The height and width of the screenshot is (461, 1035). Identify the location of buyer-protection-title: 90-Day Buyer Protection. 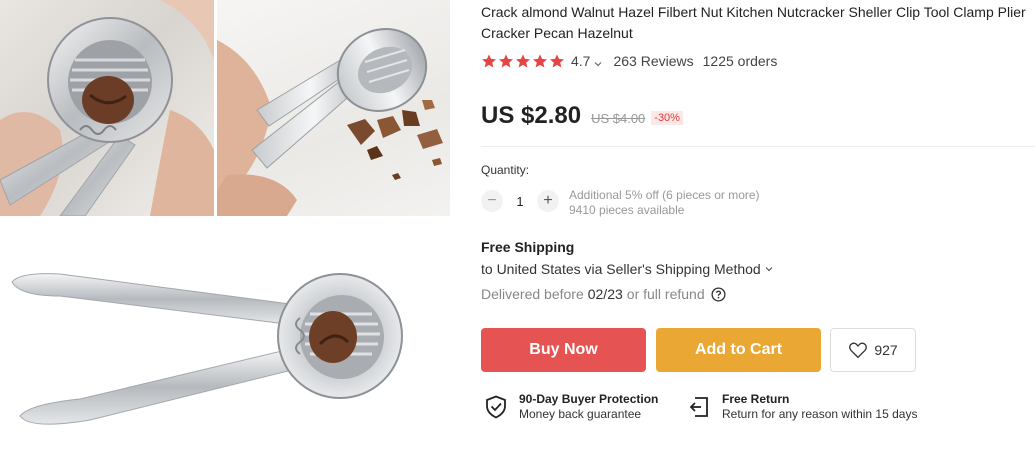
(589, 399).